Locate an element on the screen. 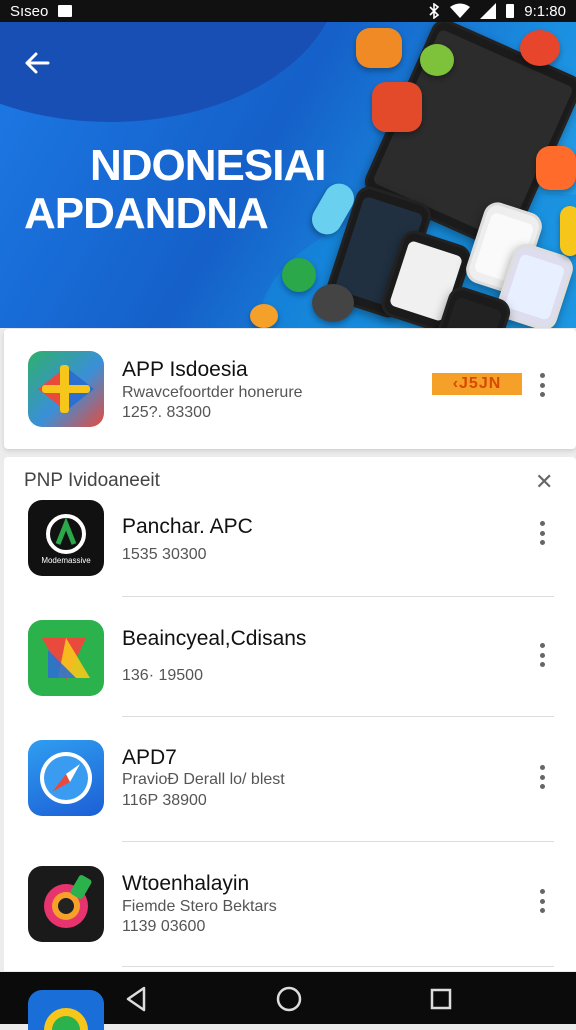 The height and width of the screenshot is (1030, 576). featured-app-subtitle: Rwavcefoortder honerure is located at coordinates (212, 392).